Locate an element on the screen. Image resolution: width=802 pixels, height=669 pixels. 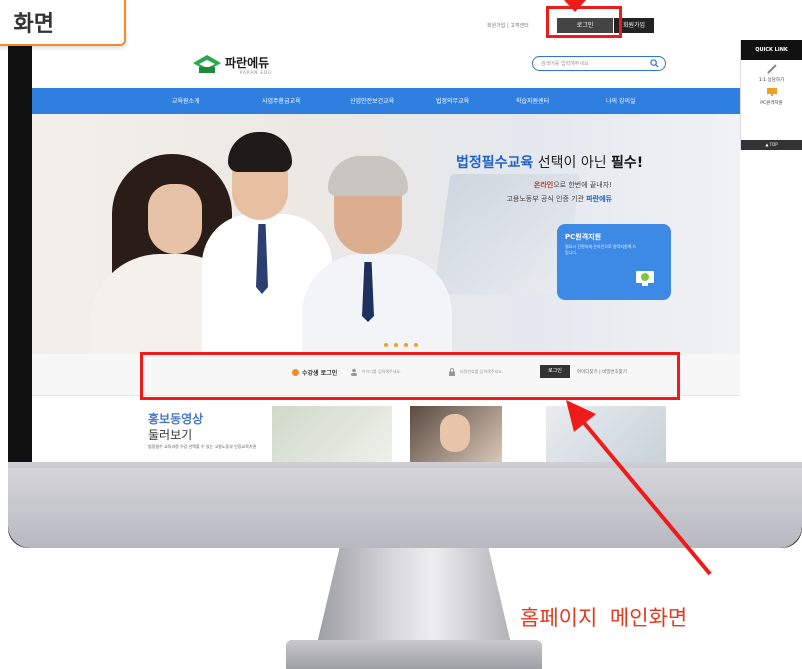
monitor-icon is located at coordinates (771, 92).